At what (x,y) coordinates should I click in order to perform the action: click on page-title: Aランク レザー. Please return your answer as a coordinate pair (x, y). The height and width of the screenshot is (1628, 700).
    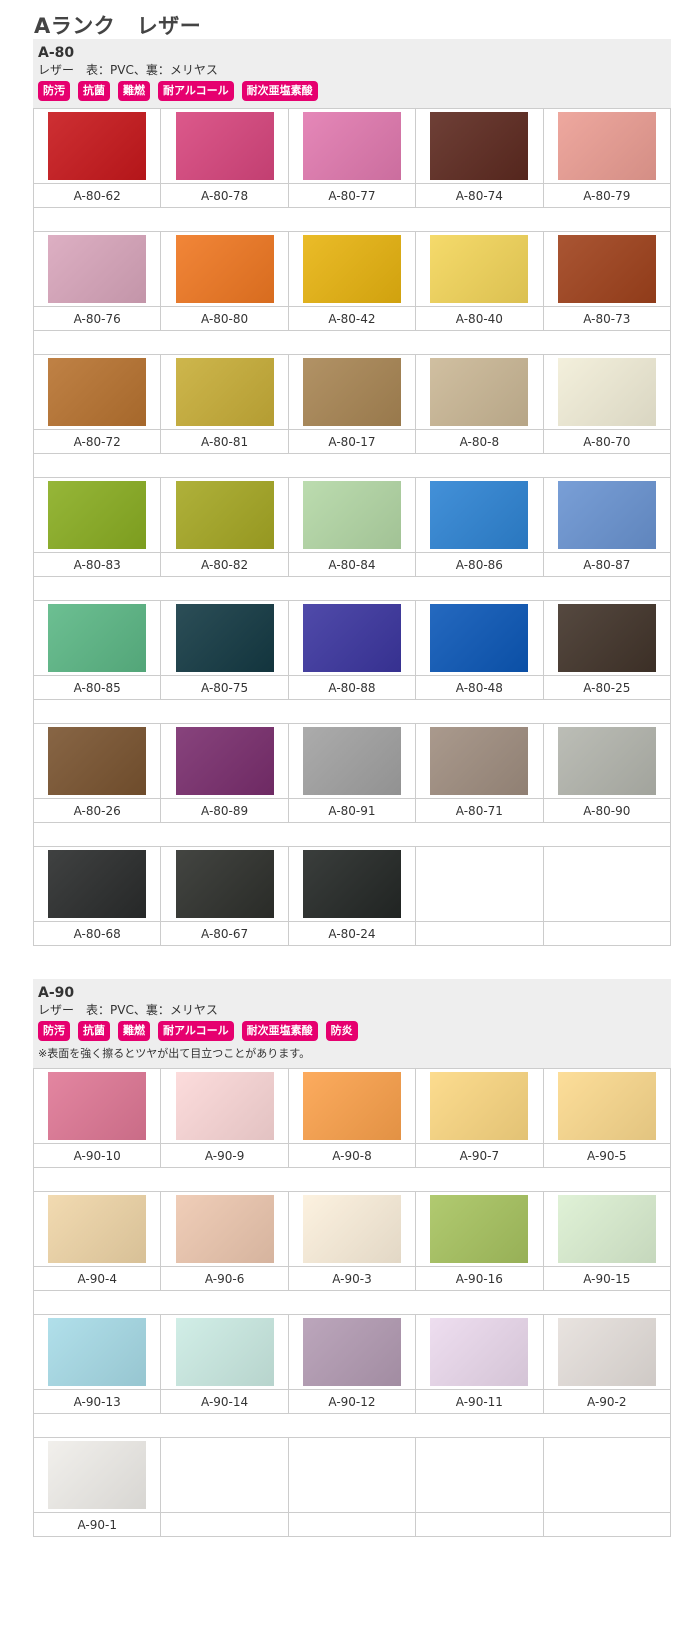
    Looking at the image, I should click on (118, 26).